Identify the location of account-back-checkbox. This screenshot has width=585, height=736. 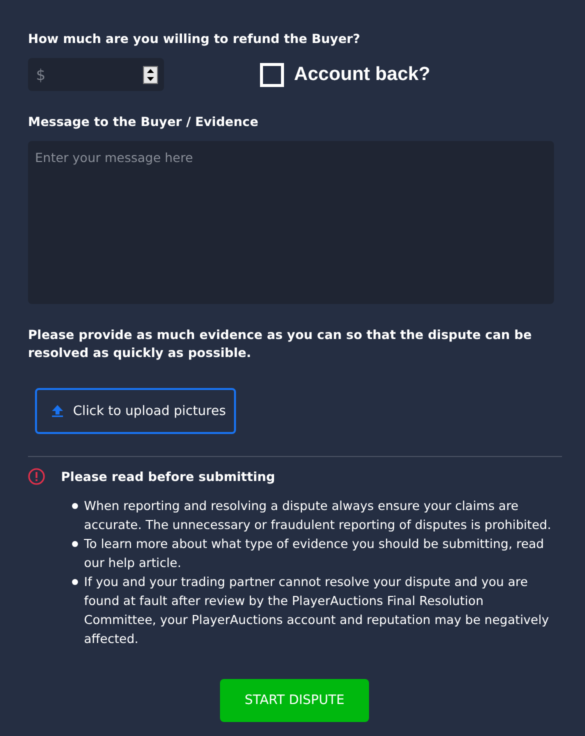
(272, 74).